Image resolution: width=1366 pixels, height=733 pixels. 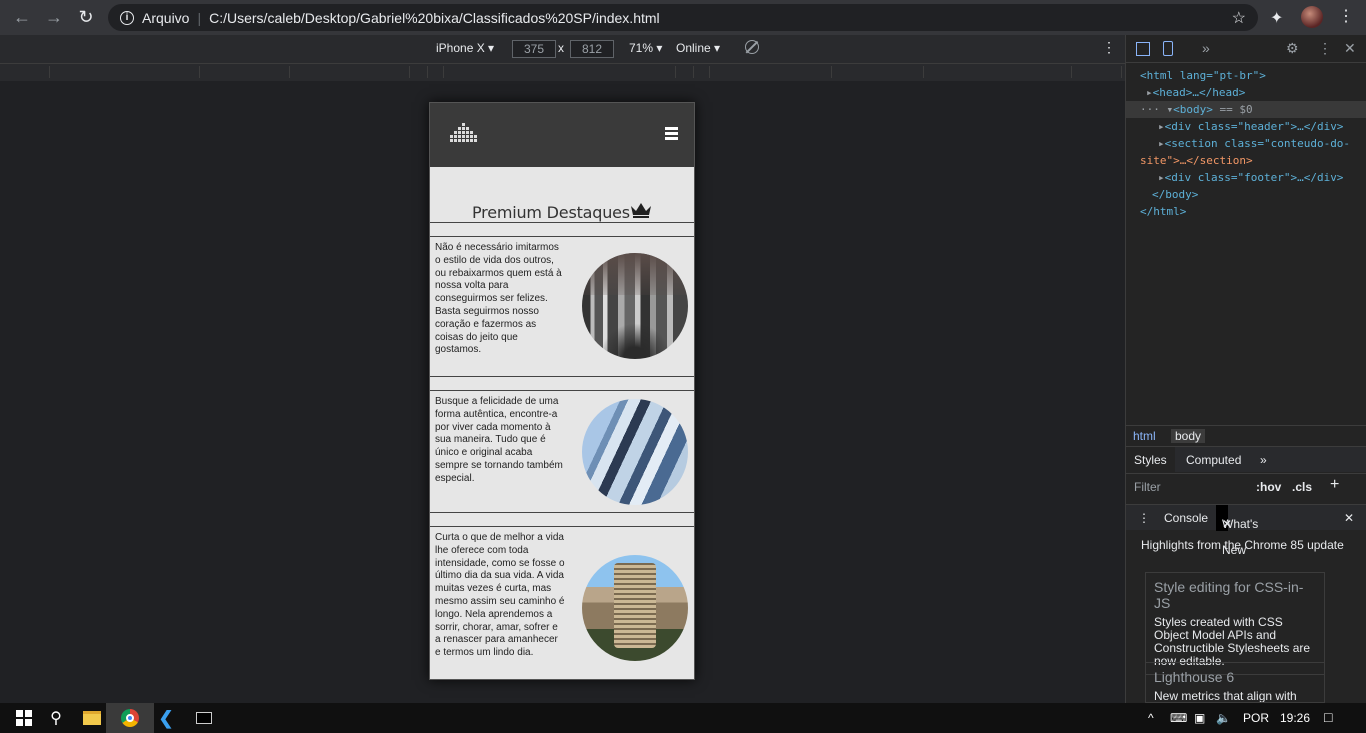 What do you see at coordinates (1253, 143) in the screenshot?
I see `dom-node-section: ▸<section class="conteudo-do-` at bounding box center [1253, 143].